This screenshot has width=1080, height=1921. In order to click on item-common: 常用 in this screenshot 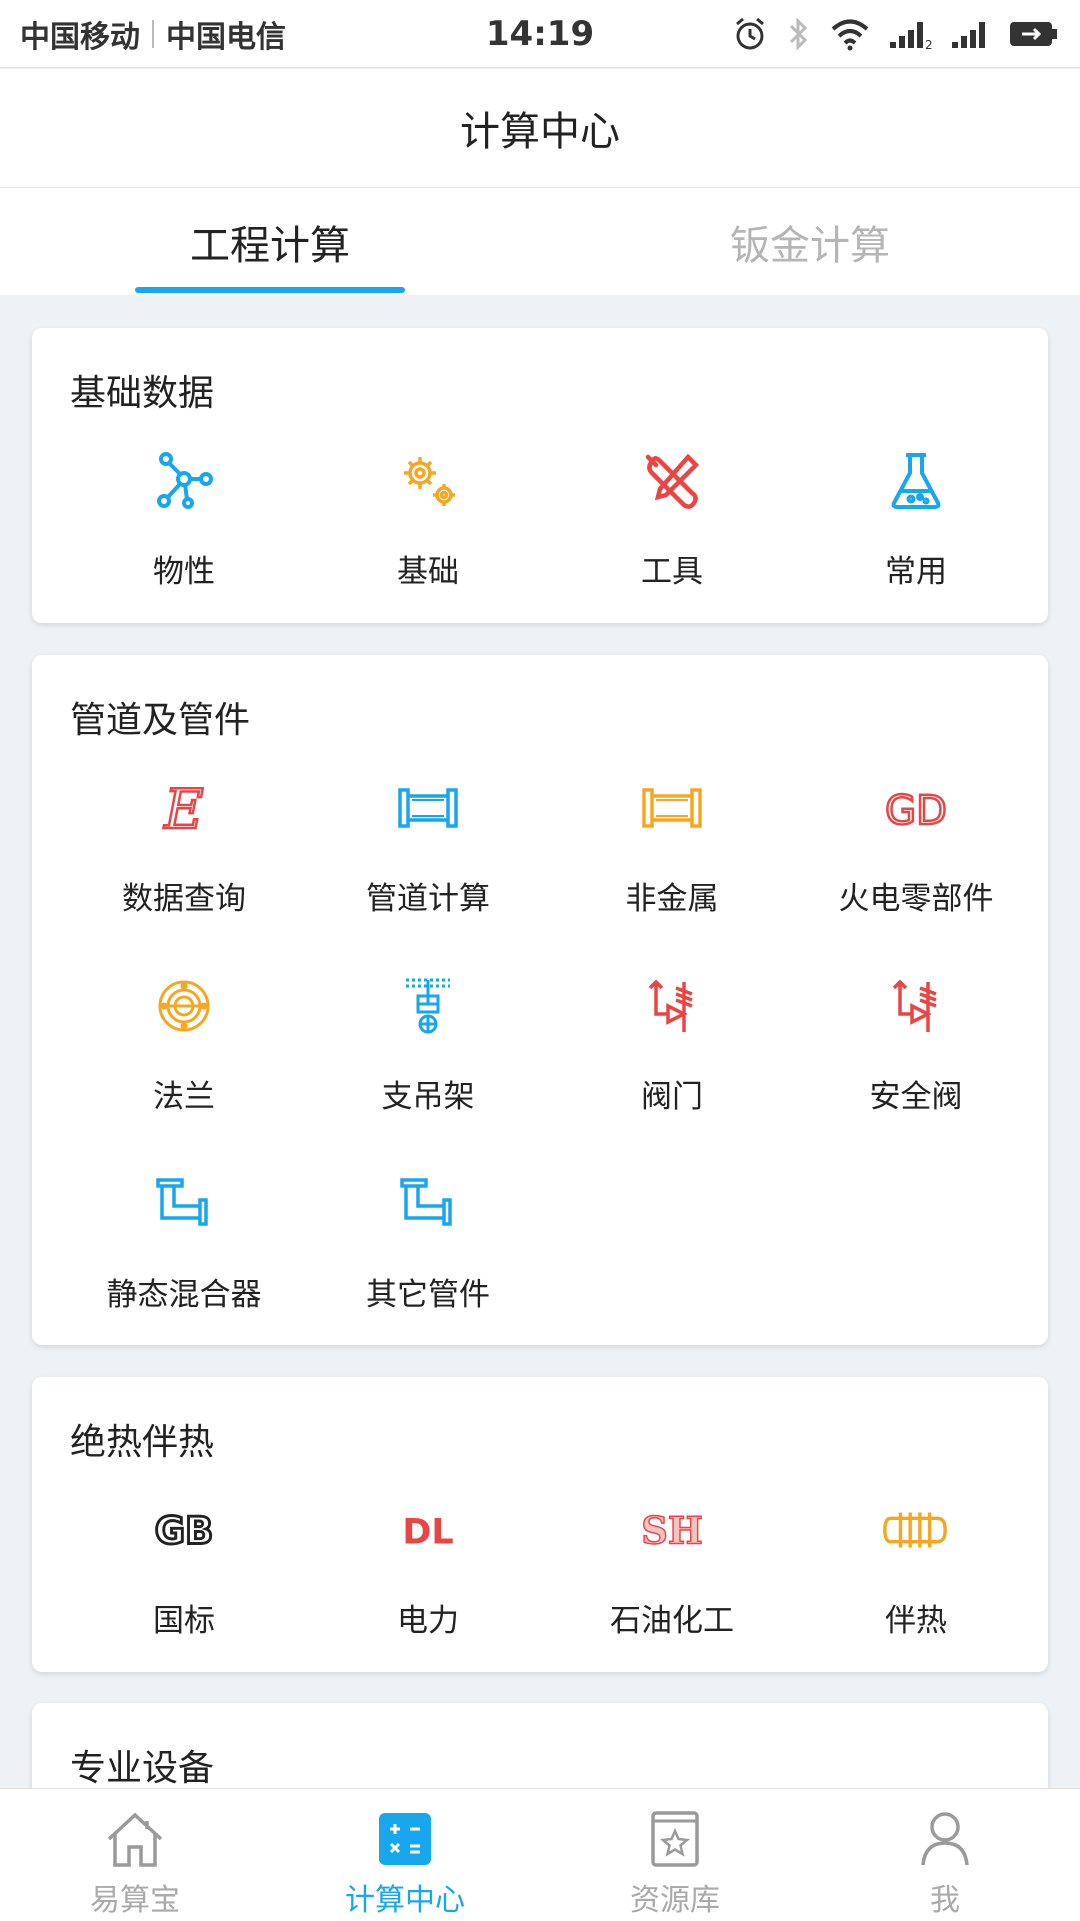, I will do `click(916, 545)`.